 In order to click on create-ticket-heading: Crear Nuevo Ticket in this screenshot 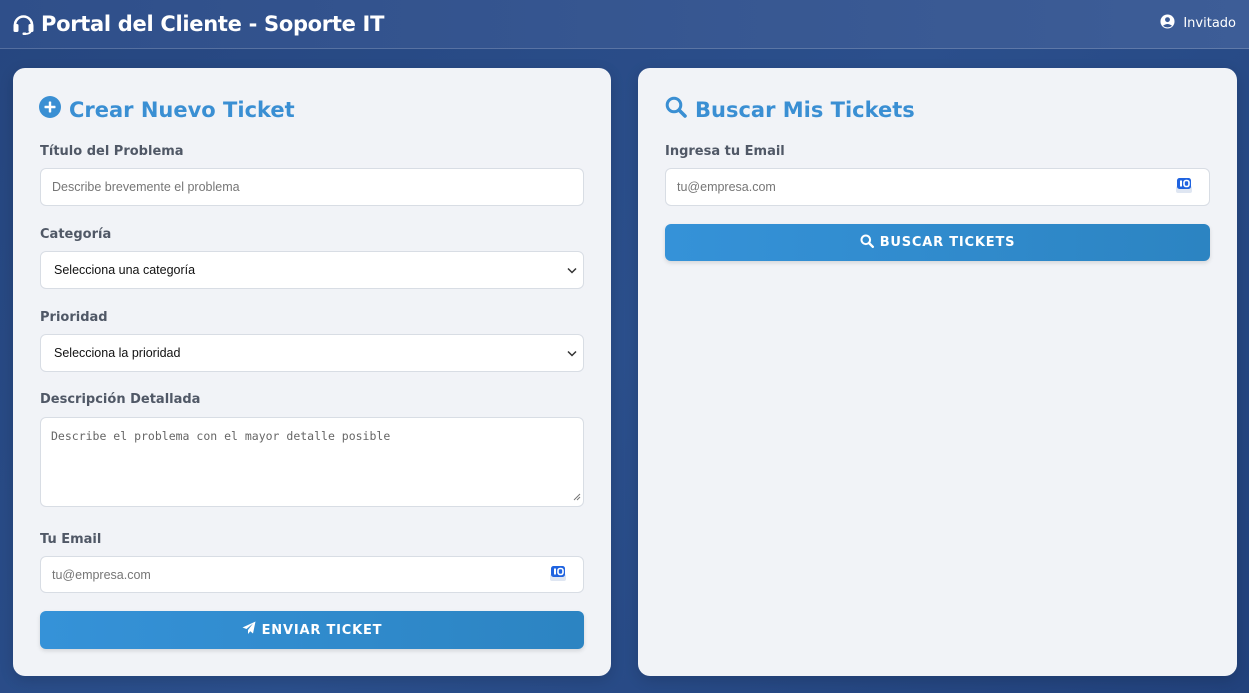, I will do `click(167, 109)`.